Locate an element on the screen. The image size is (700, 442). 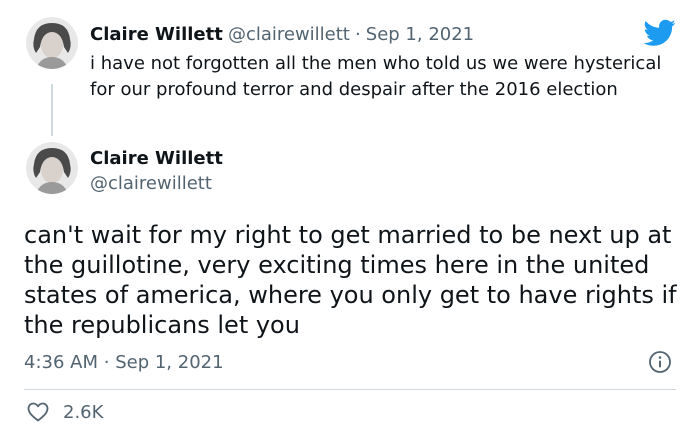
info-icon is located at coordinates (660, 364).